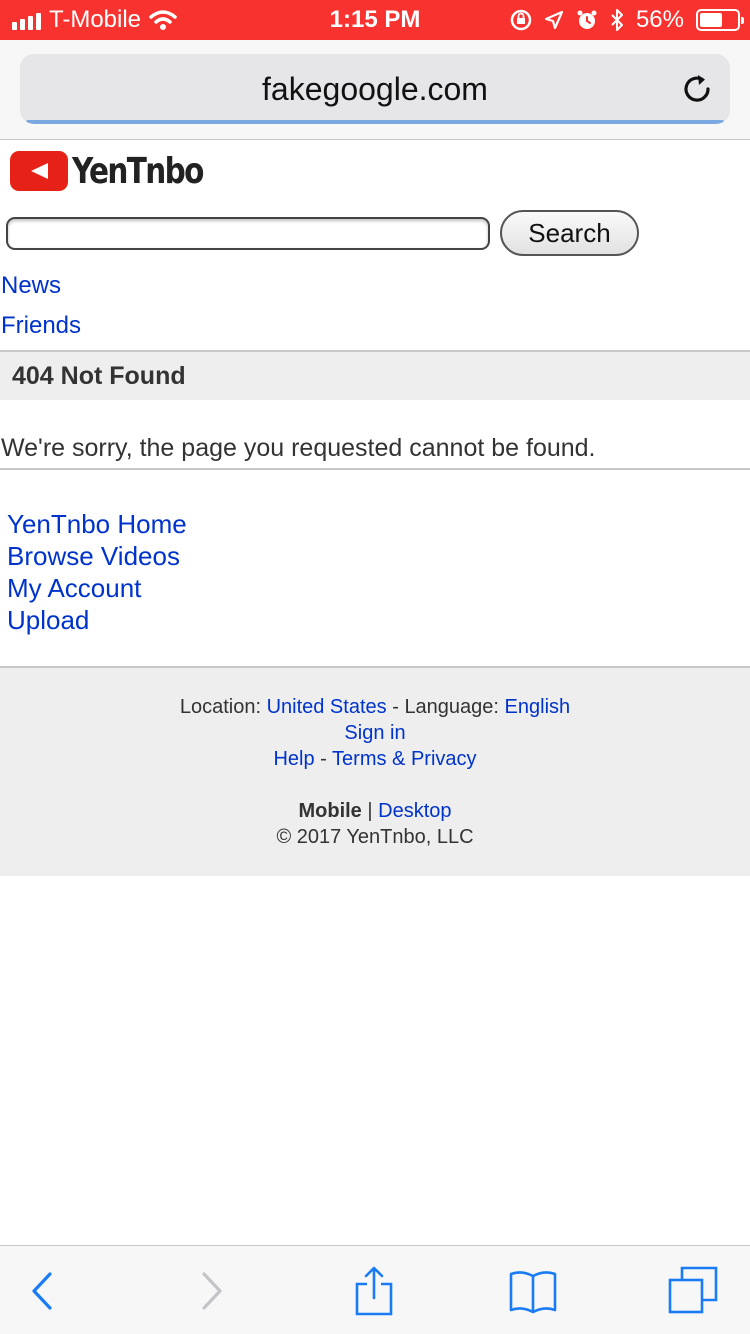  Describe the element at coordinates (538, 707) in the screenshot. I see `language-link: English` at that location.